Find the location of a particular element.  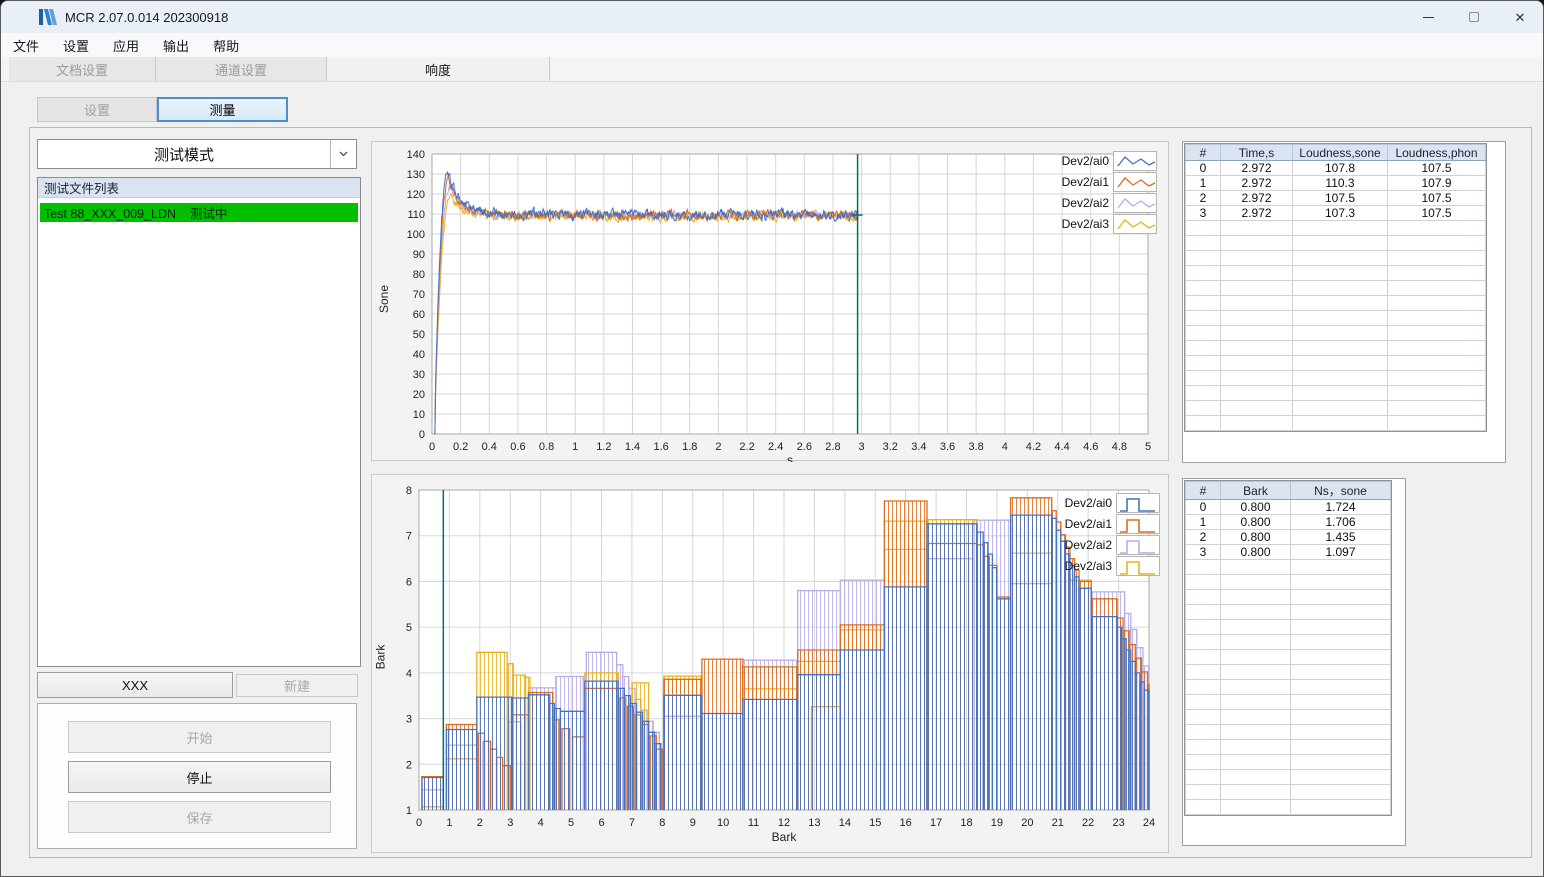

menu-file: 文件 is located at coordinates (26, 45).